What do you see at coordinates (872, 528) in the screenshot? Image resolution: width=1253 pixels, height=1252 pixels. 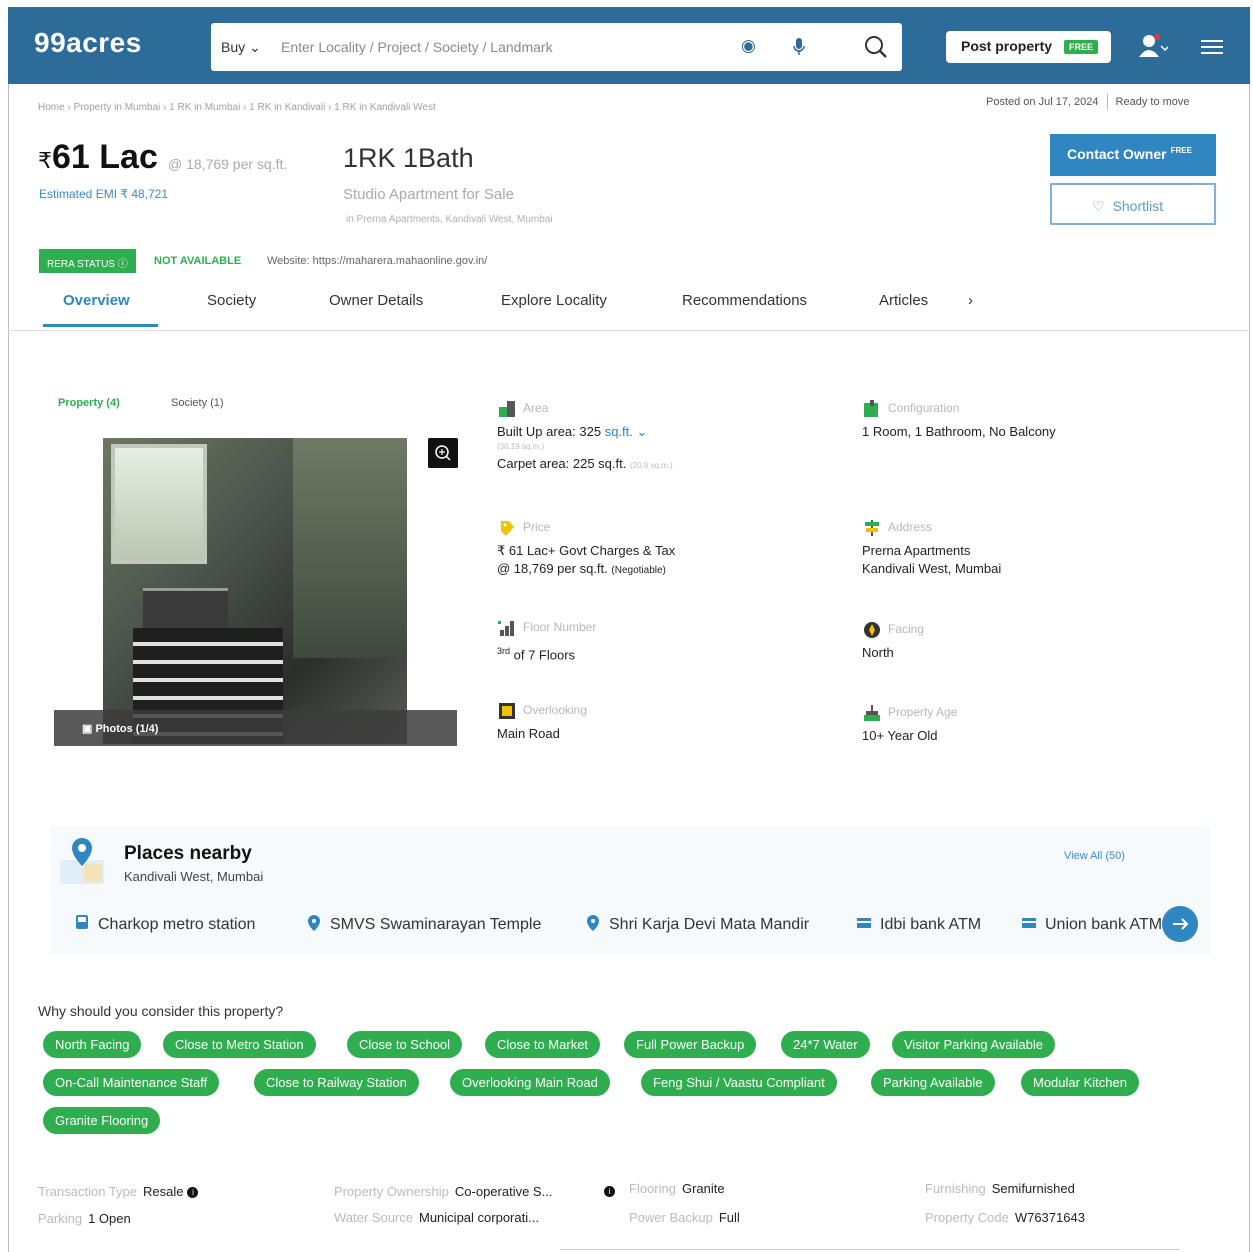 I see `signpost-icon` at bounding box center [872, 528].